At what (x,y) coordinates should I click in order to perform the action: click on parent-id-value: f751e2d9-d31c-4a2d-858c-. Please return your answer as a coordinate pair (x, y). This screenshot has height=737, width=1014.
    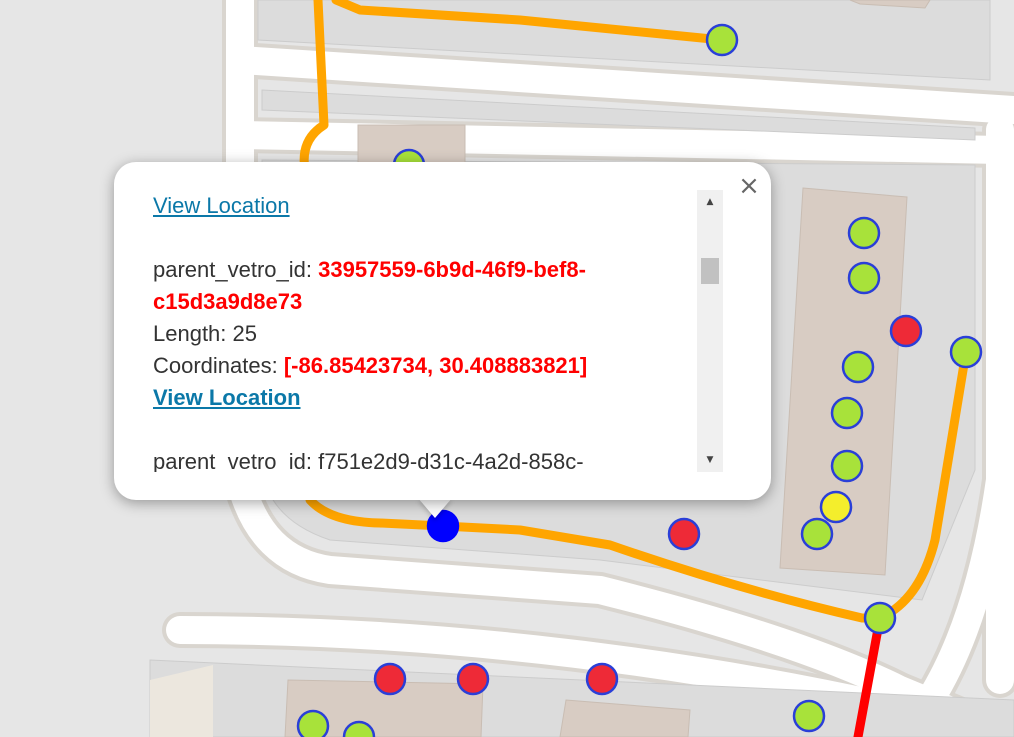
    Looking at the image, I should click on (451, 460).